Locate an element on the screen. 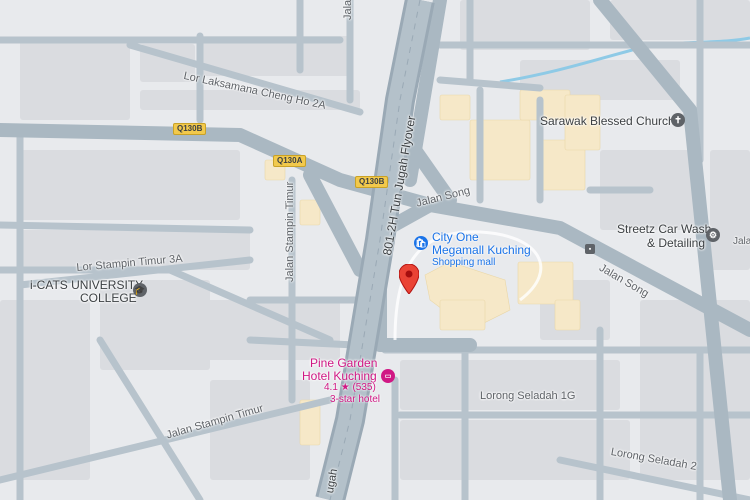  street-label-lorong-seladah-1g: Lorong Seladah 1G is located at coordinates (528, 396).